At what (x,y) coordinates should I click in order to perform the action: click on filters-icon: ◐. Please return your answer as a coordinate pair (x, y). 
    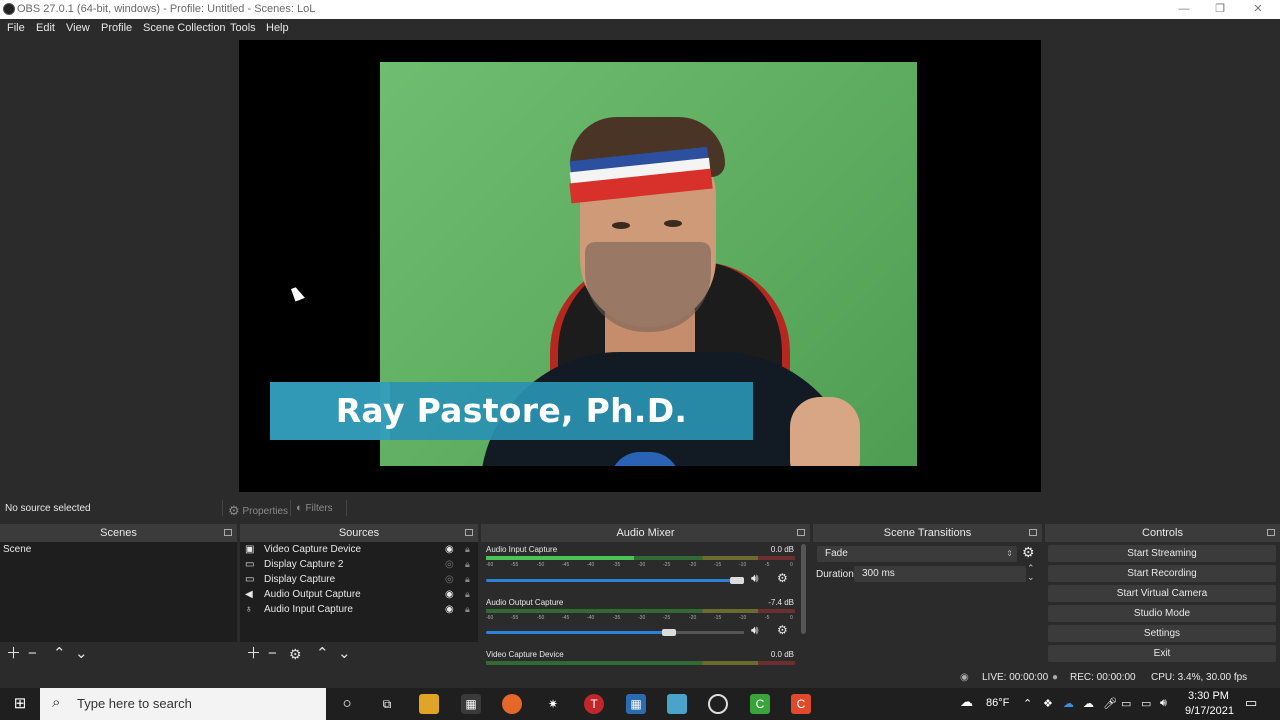
    Looking at the image, I should click on (299, 508).